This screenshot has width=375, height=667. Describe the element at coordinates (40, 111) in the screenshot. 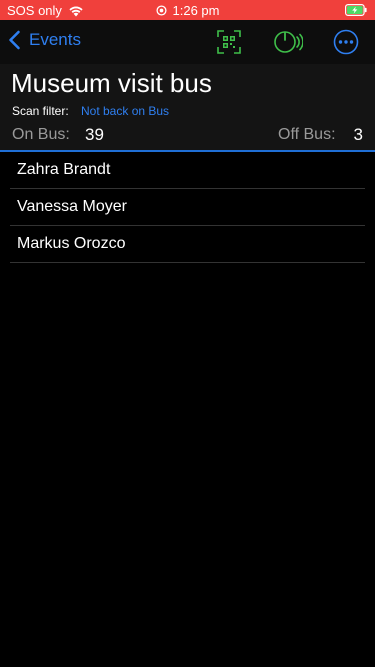

I see `scan-filter-label: Scan filter:` at that location.